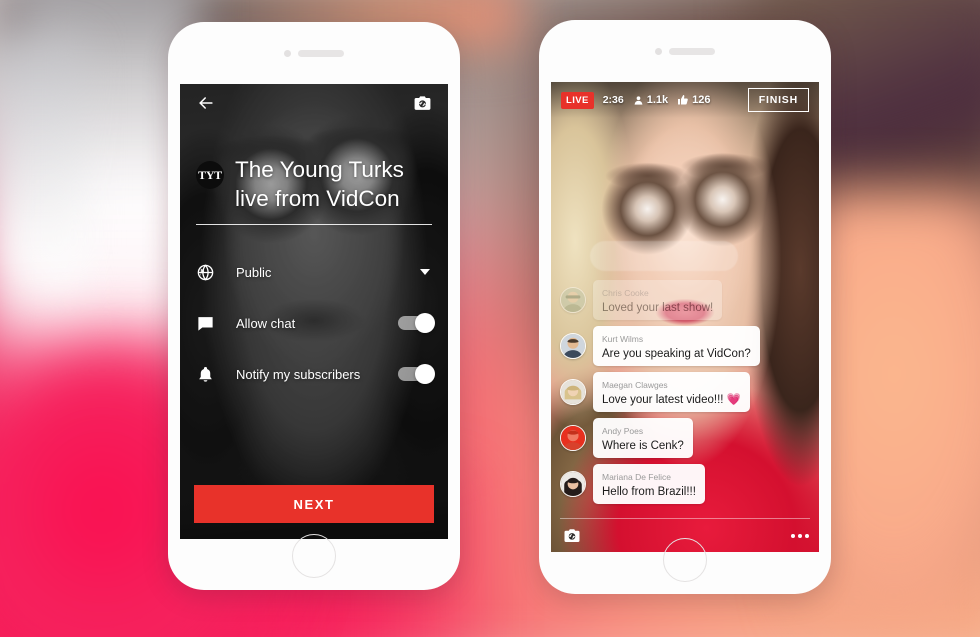 Image resolution: width=980 pixels, height=637 pixels. What do you see at coordinates (636, 477) in the screenshot?
I see `chat-author: Mariana De Felice` at bounding box center [636, 477].